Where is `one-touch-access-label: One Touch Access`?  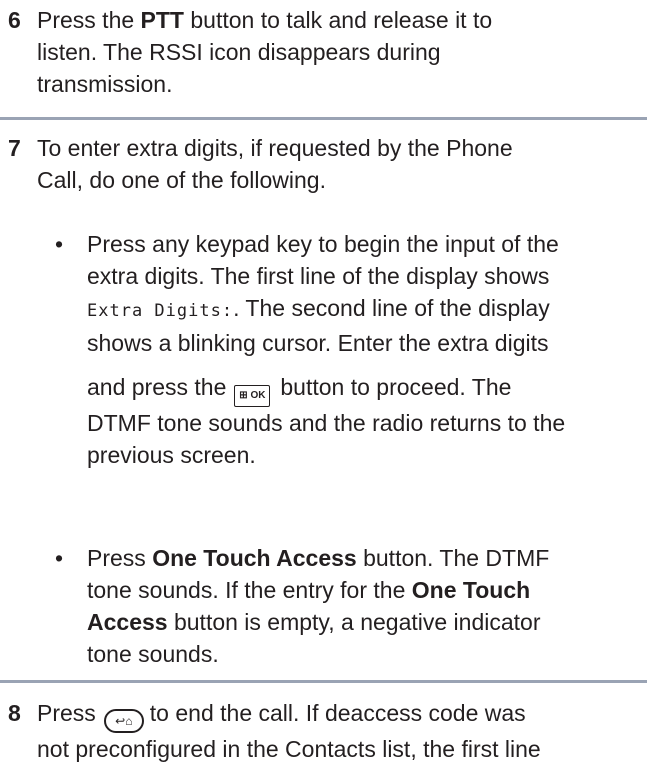
one-touch-access-label: One Touch Access is located at coordinates (254, 558).